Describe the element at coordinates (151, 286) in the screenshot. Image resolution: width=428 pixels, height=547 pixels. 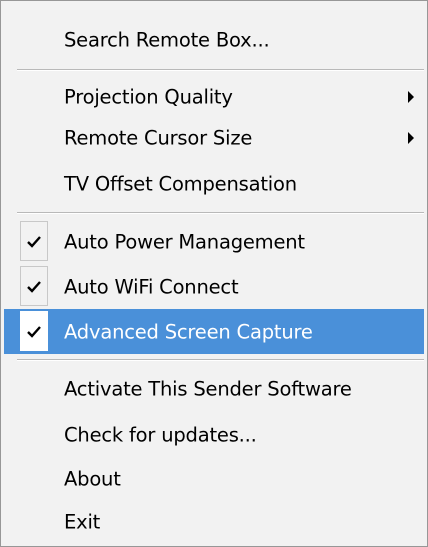
I see `menu-item-label: Auto WiFi Connect` at that location.